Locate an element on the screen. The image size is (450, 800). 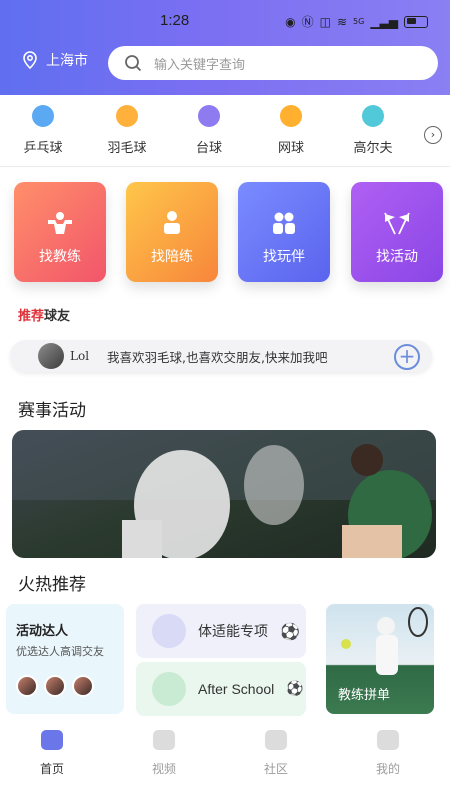
card-title: 活动达人 is located at coordinates (42, 631).